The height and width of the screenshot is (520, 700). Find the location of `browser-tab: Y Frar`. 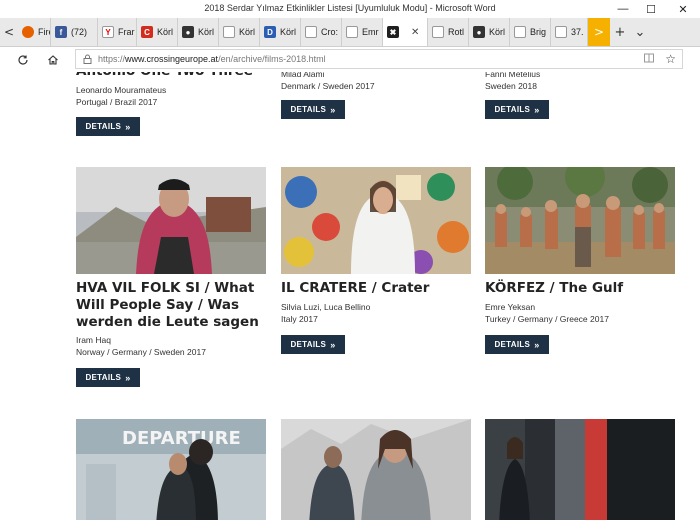

browser-tab: Y Frar is located at coordinates (117, 32).